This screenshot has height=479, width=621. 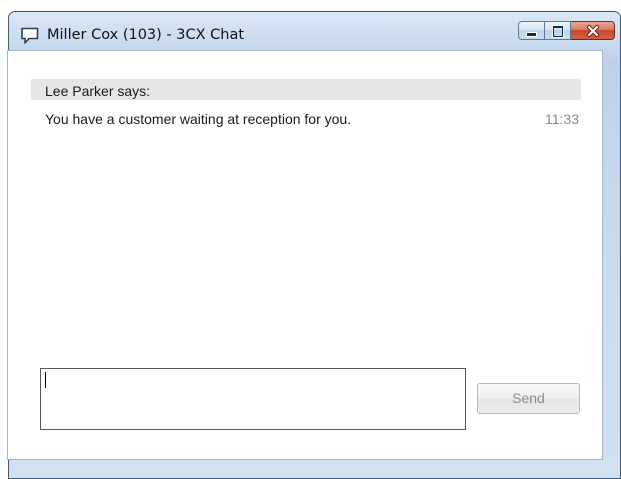 I want to click on message-input, so click(x=253, y=399).